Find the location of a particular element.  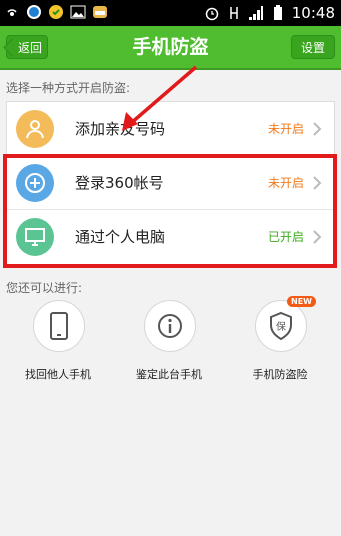

shield-text: 保 is located at coordinates (281, 326).